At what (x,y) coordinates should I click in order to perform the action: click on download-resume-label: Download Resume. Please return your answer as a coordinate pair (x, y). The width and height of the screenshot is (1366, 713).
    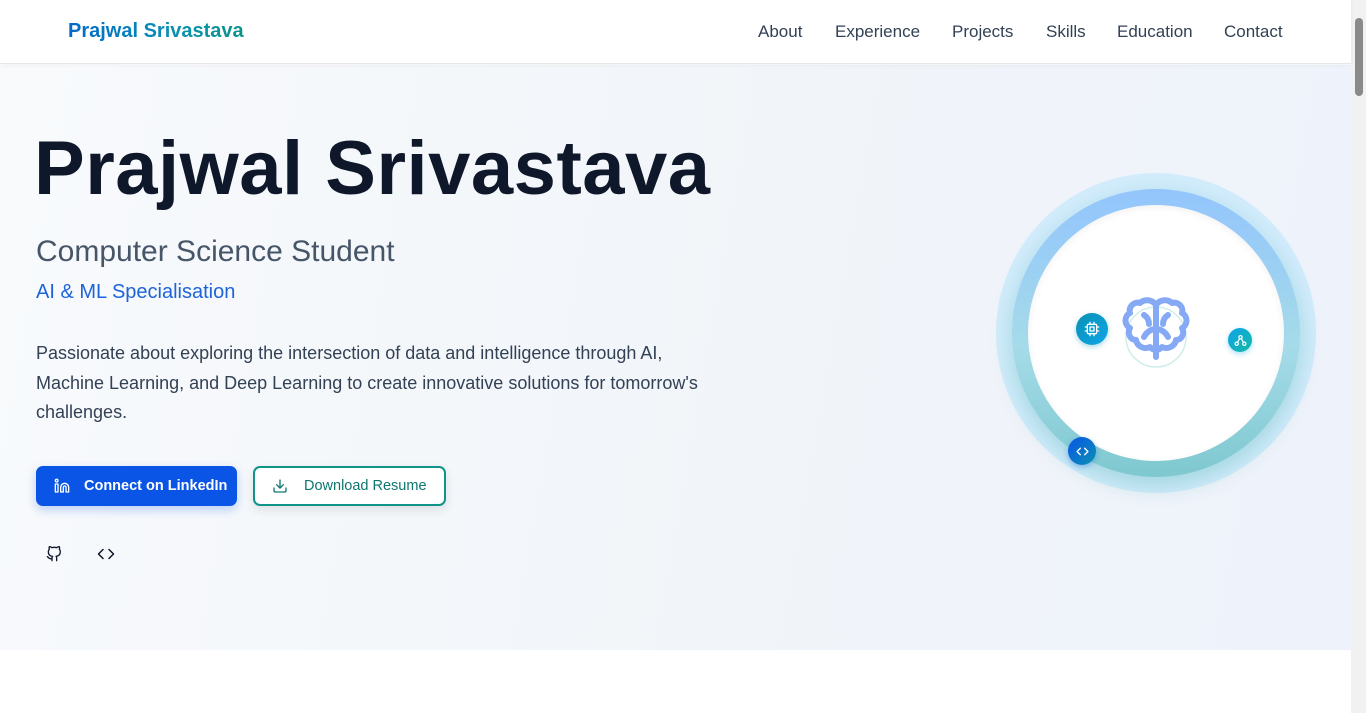
    Looking at the image, I should click on (365, 486).